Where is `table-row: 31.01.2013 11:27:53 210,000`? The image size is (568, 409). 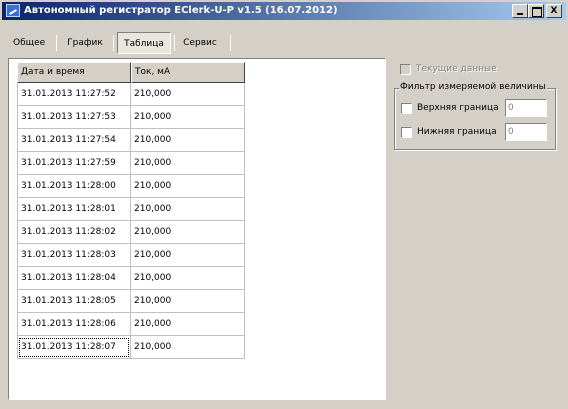
table-row: 31.01.2013 11:27:53 210,000 is located at coordinates (131, 117).